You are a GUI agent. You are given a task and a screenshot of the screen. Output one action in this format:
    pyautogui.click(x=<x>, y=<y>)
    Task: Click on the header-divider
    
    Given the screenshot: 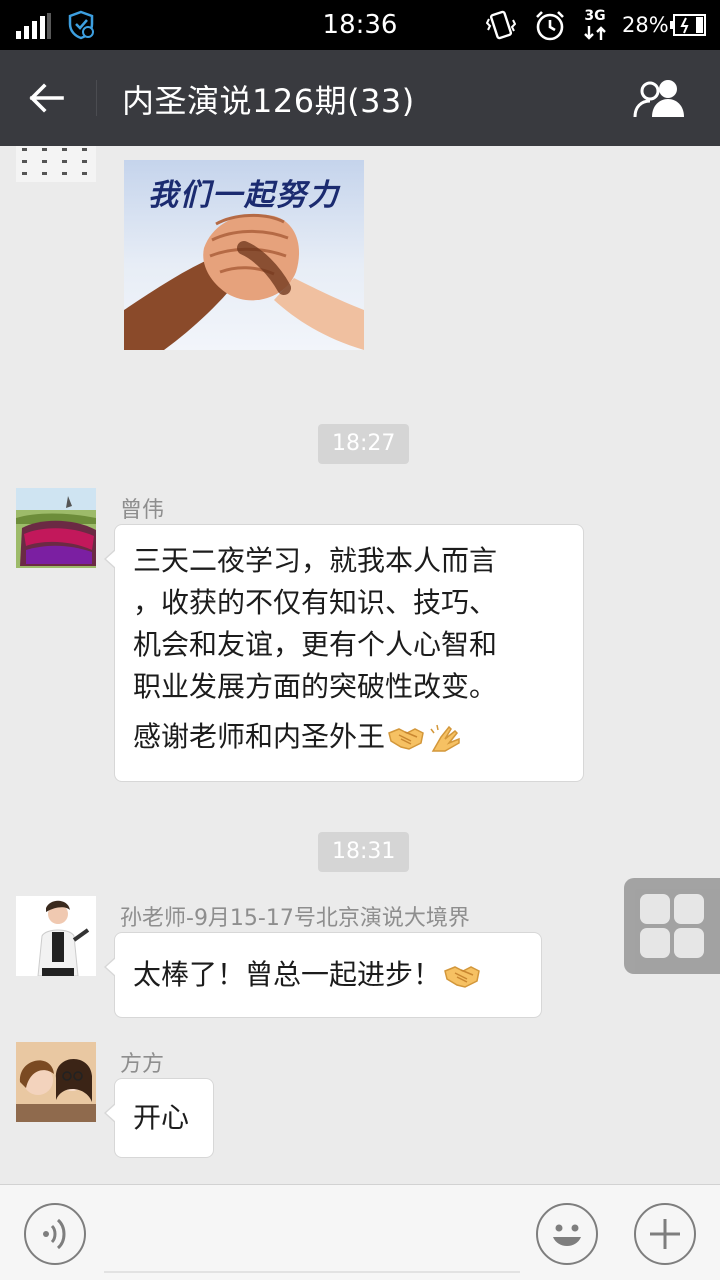 What is the action you would take?
    pyautogui.click(x=96, y=98)
    